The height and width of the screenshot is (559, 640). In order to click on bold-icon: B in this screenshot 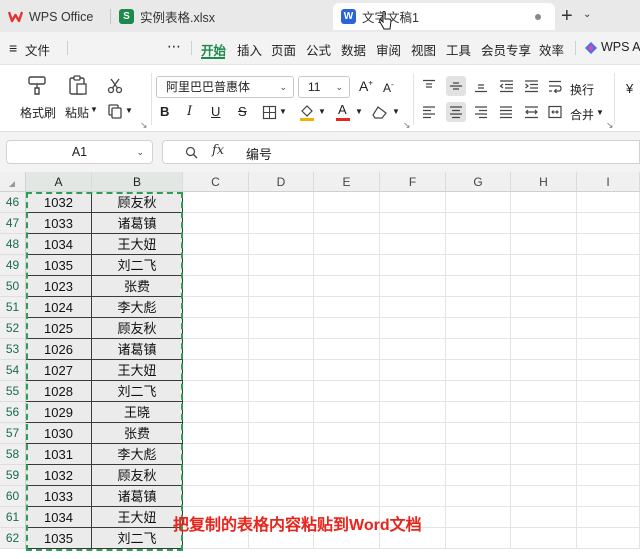, I will do `click(164, 111)`.